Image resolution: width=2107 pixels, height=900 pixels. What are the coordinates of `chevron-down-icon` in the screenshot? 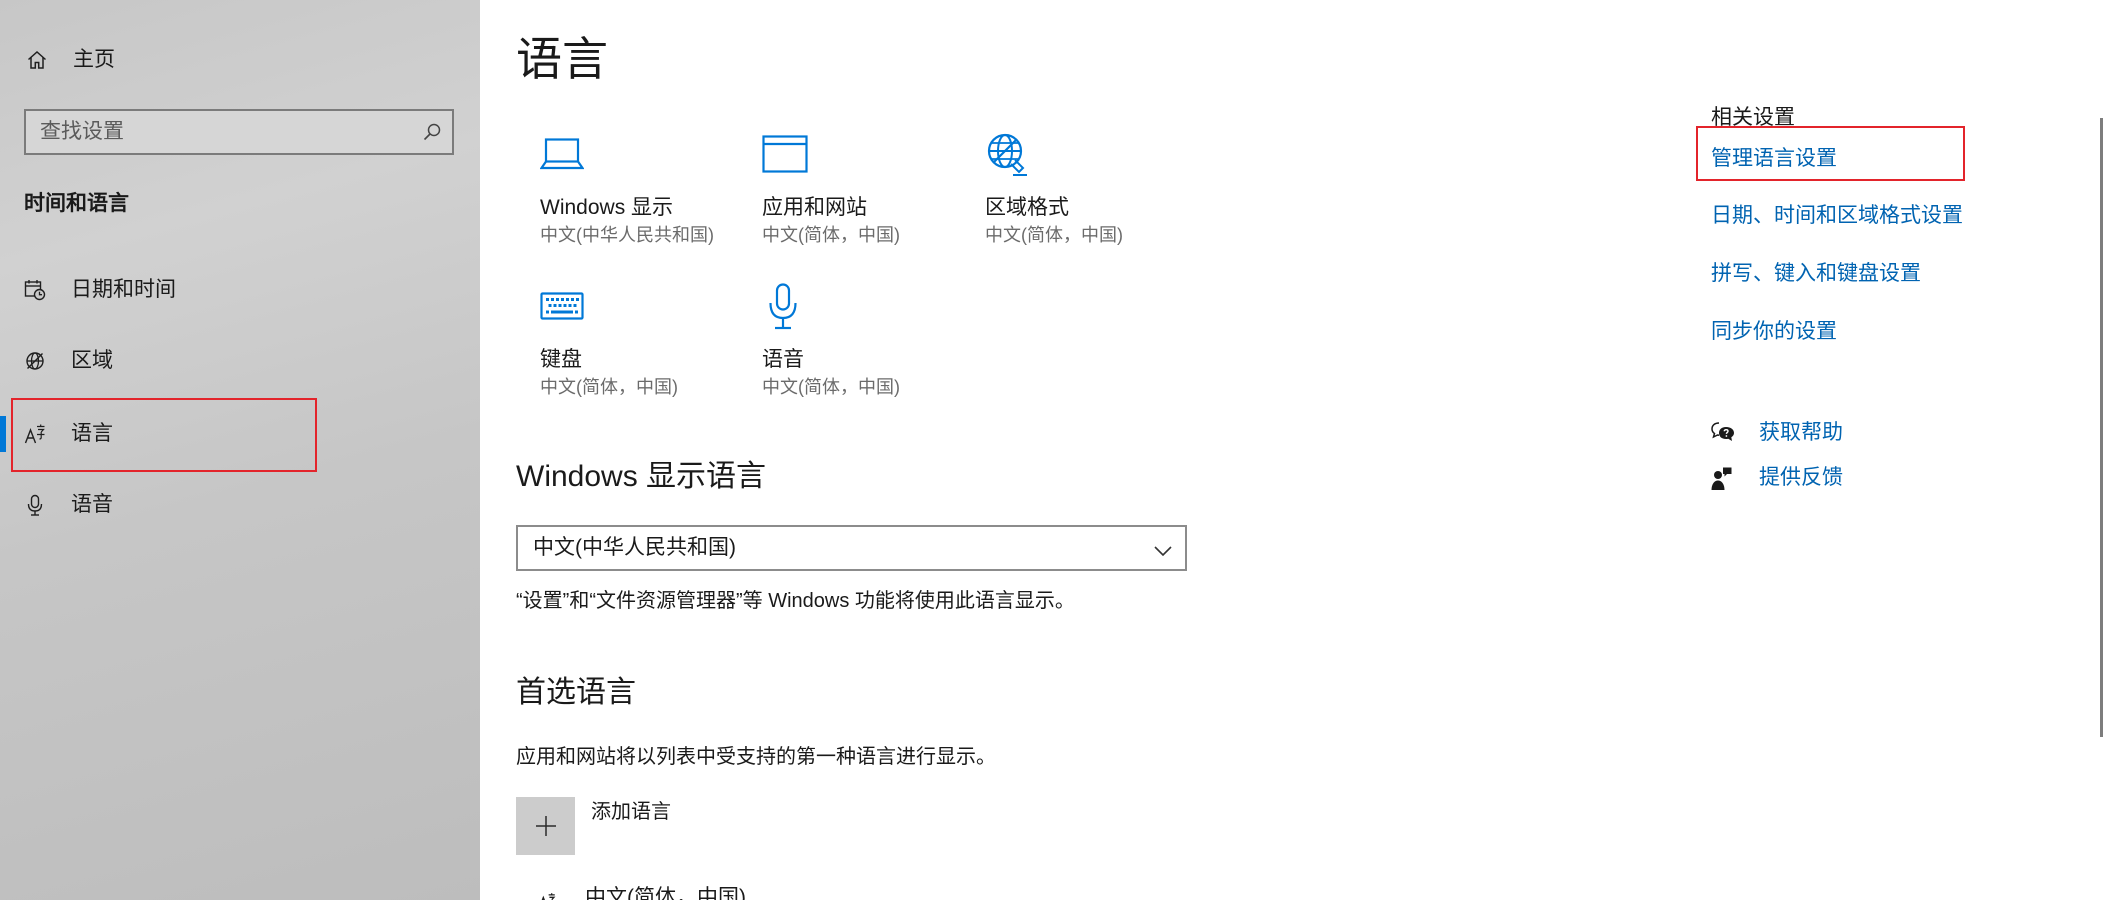 It's located at (1163, 552).